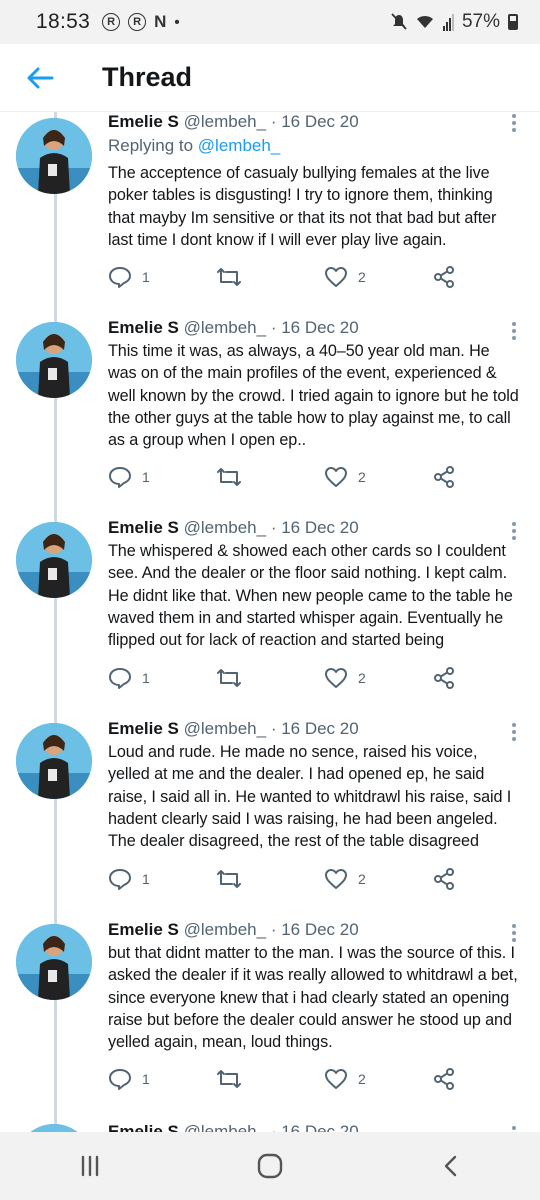 This screenshot has height=1200, width=540. I want to click on tweet: Emelie S @lembeh_ · 16 Dec 20, so click(270, 1126).